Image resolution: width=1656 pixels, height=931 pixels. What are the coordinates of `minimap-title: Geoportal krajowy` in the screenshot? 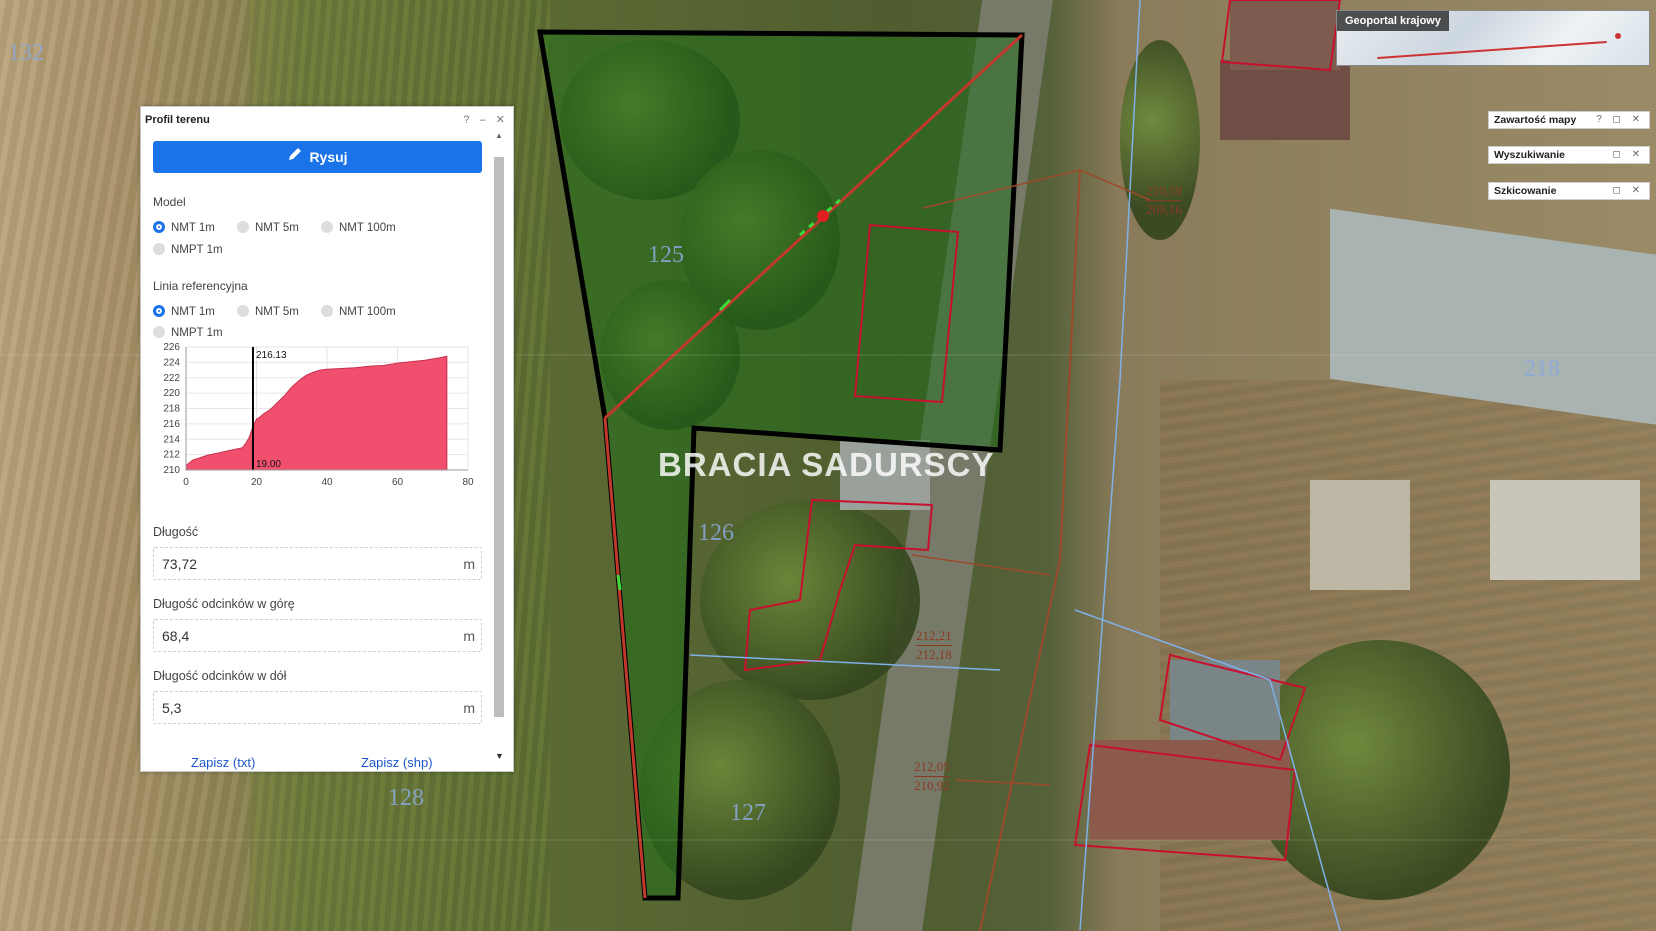 It's located at (1393, 21).